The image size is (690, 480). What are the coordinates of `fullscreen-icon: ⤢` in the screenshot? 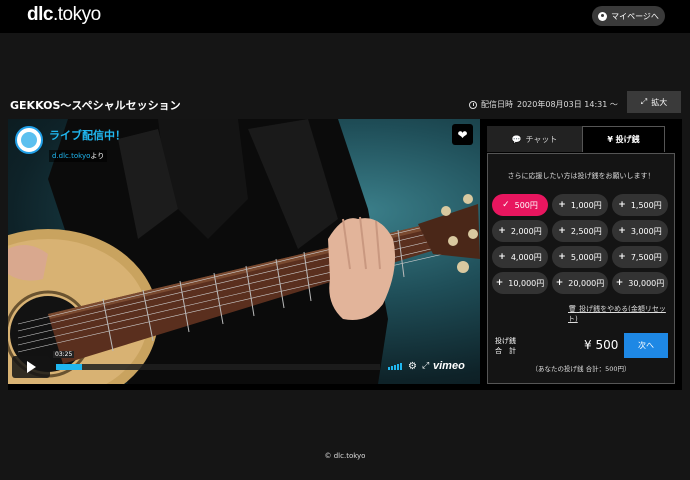 It's located at (425, 366).